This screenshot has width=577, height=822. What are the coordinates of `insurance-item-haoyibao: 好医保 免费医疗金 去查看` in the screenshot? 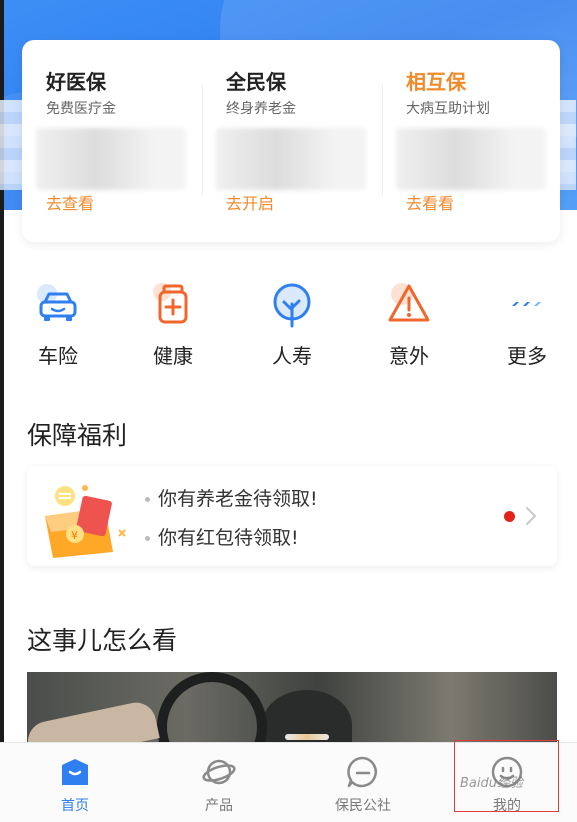 It's located at (112, 141).